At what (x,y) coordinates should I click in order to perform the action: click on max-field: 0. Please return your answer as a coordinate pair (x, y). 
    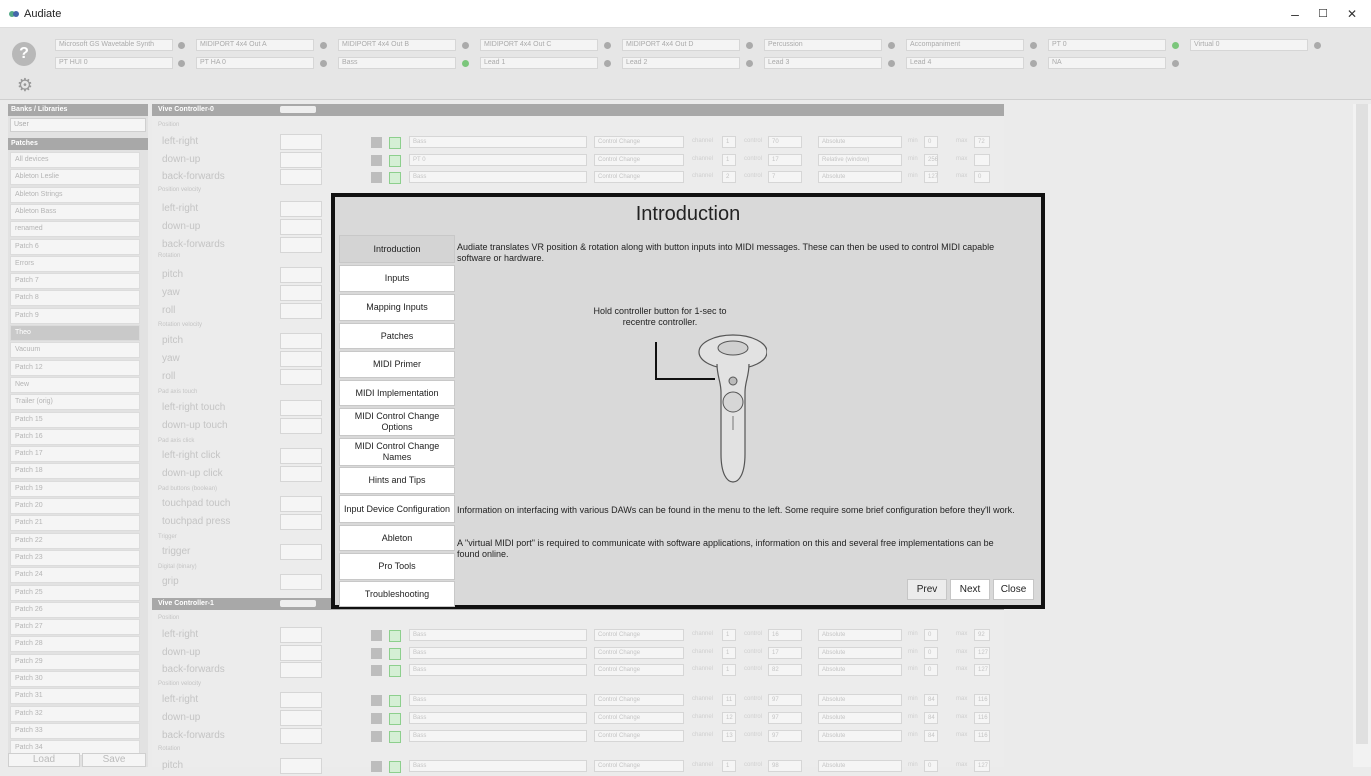
    Looking at the image, I should click on (982, 177).